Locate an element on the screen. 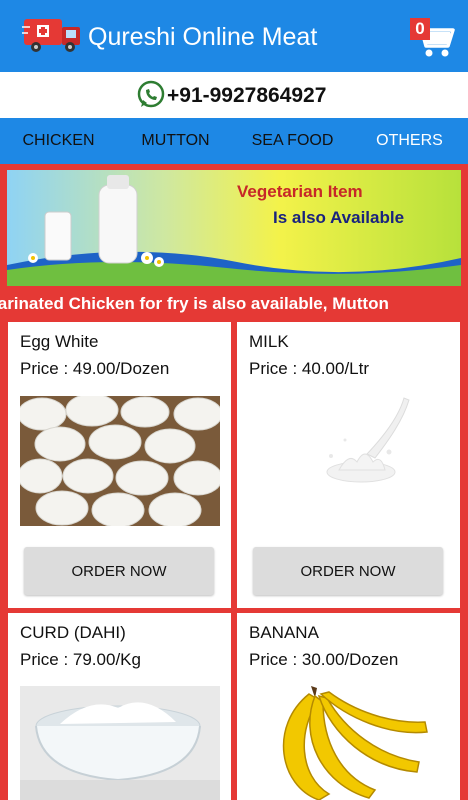  tab-others: OTHERS is located at coordinates (409, 141).